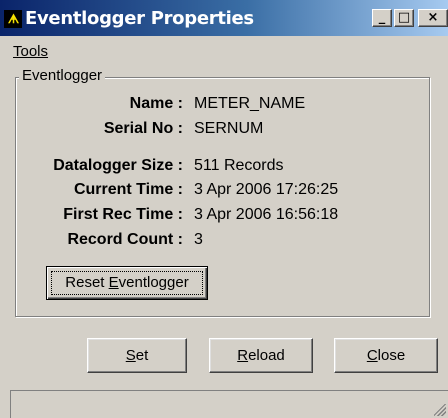  I want to click on set-button: Set, so click(137, 355).